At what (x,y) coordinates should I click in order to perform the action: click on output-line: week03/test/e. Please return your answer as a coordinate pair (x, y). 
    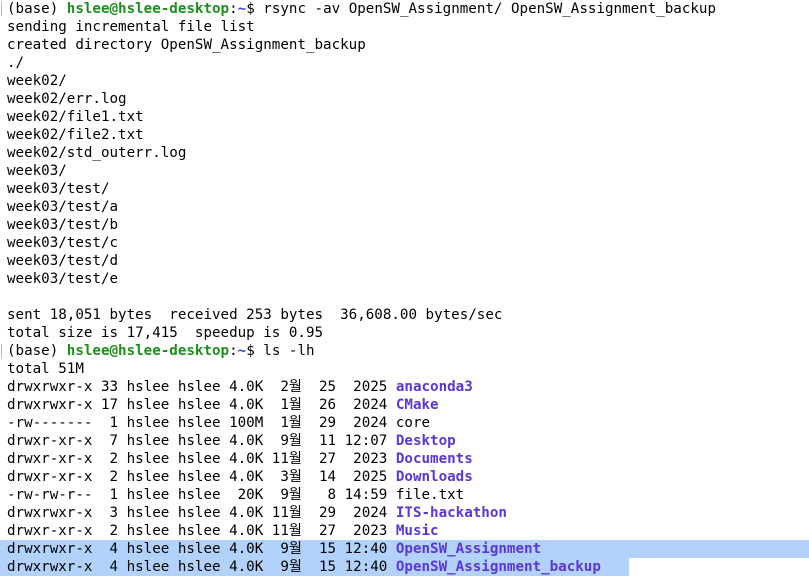
    Looking at the image, I should click on (63, 279).